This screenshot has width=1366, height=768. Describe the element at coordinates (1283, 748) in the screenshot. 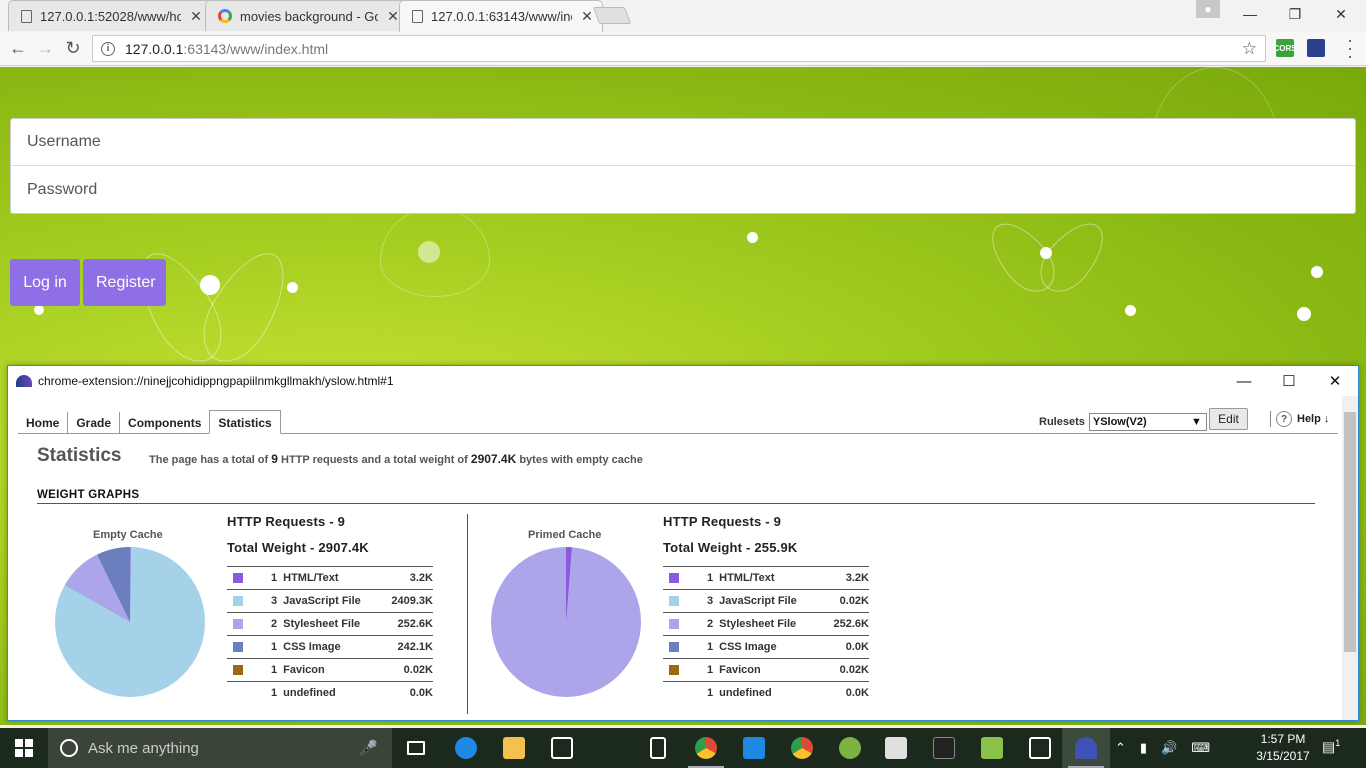

I see `clock: 1:57 PM 3/15/2017` at that location.